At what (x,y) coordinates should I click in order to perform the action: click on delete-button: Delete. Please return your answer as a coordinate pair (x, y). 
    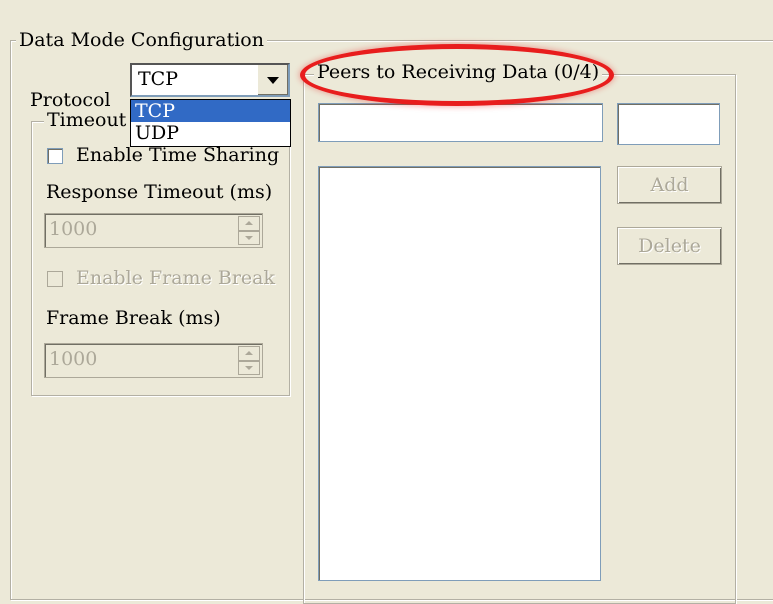
    Looking at the image, I should click on (669, 246).